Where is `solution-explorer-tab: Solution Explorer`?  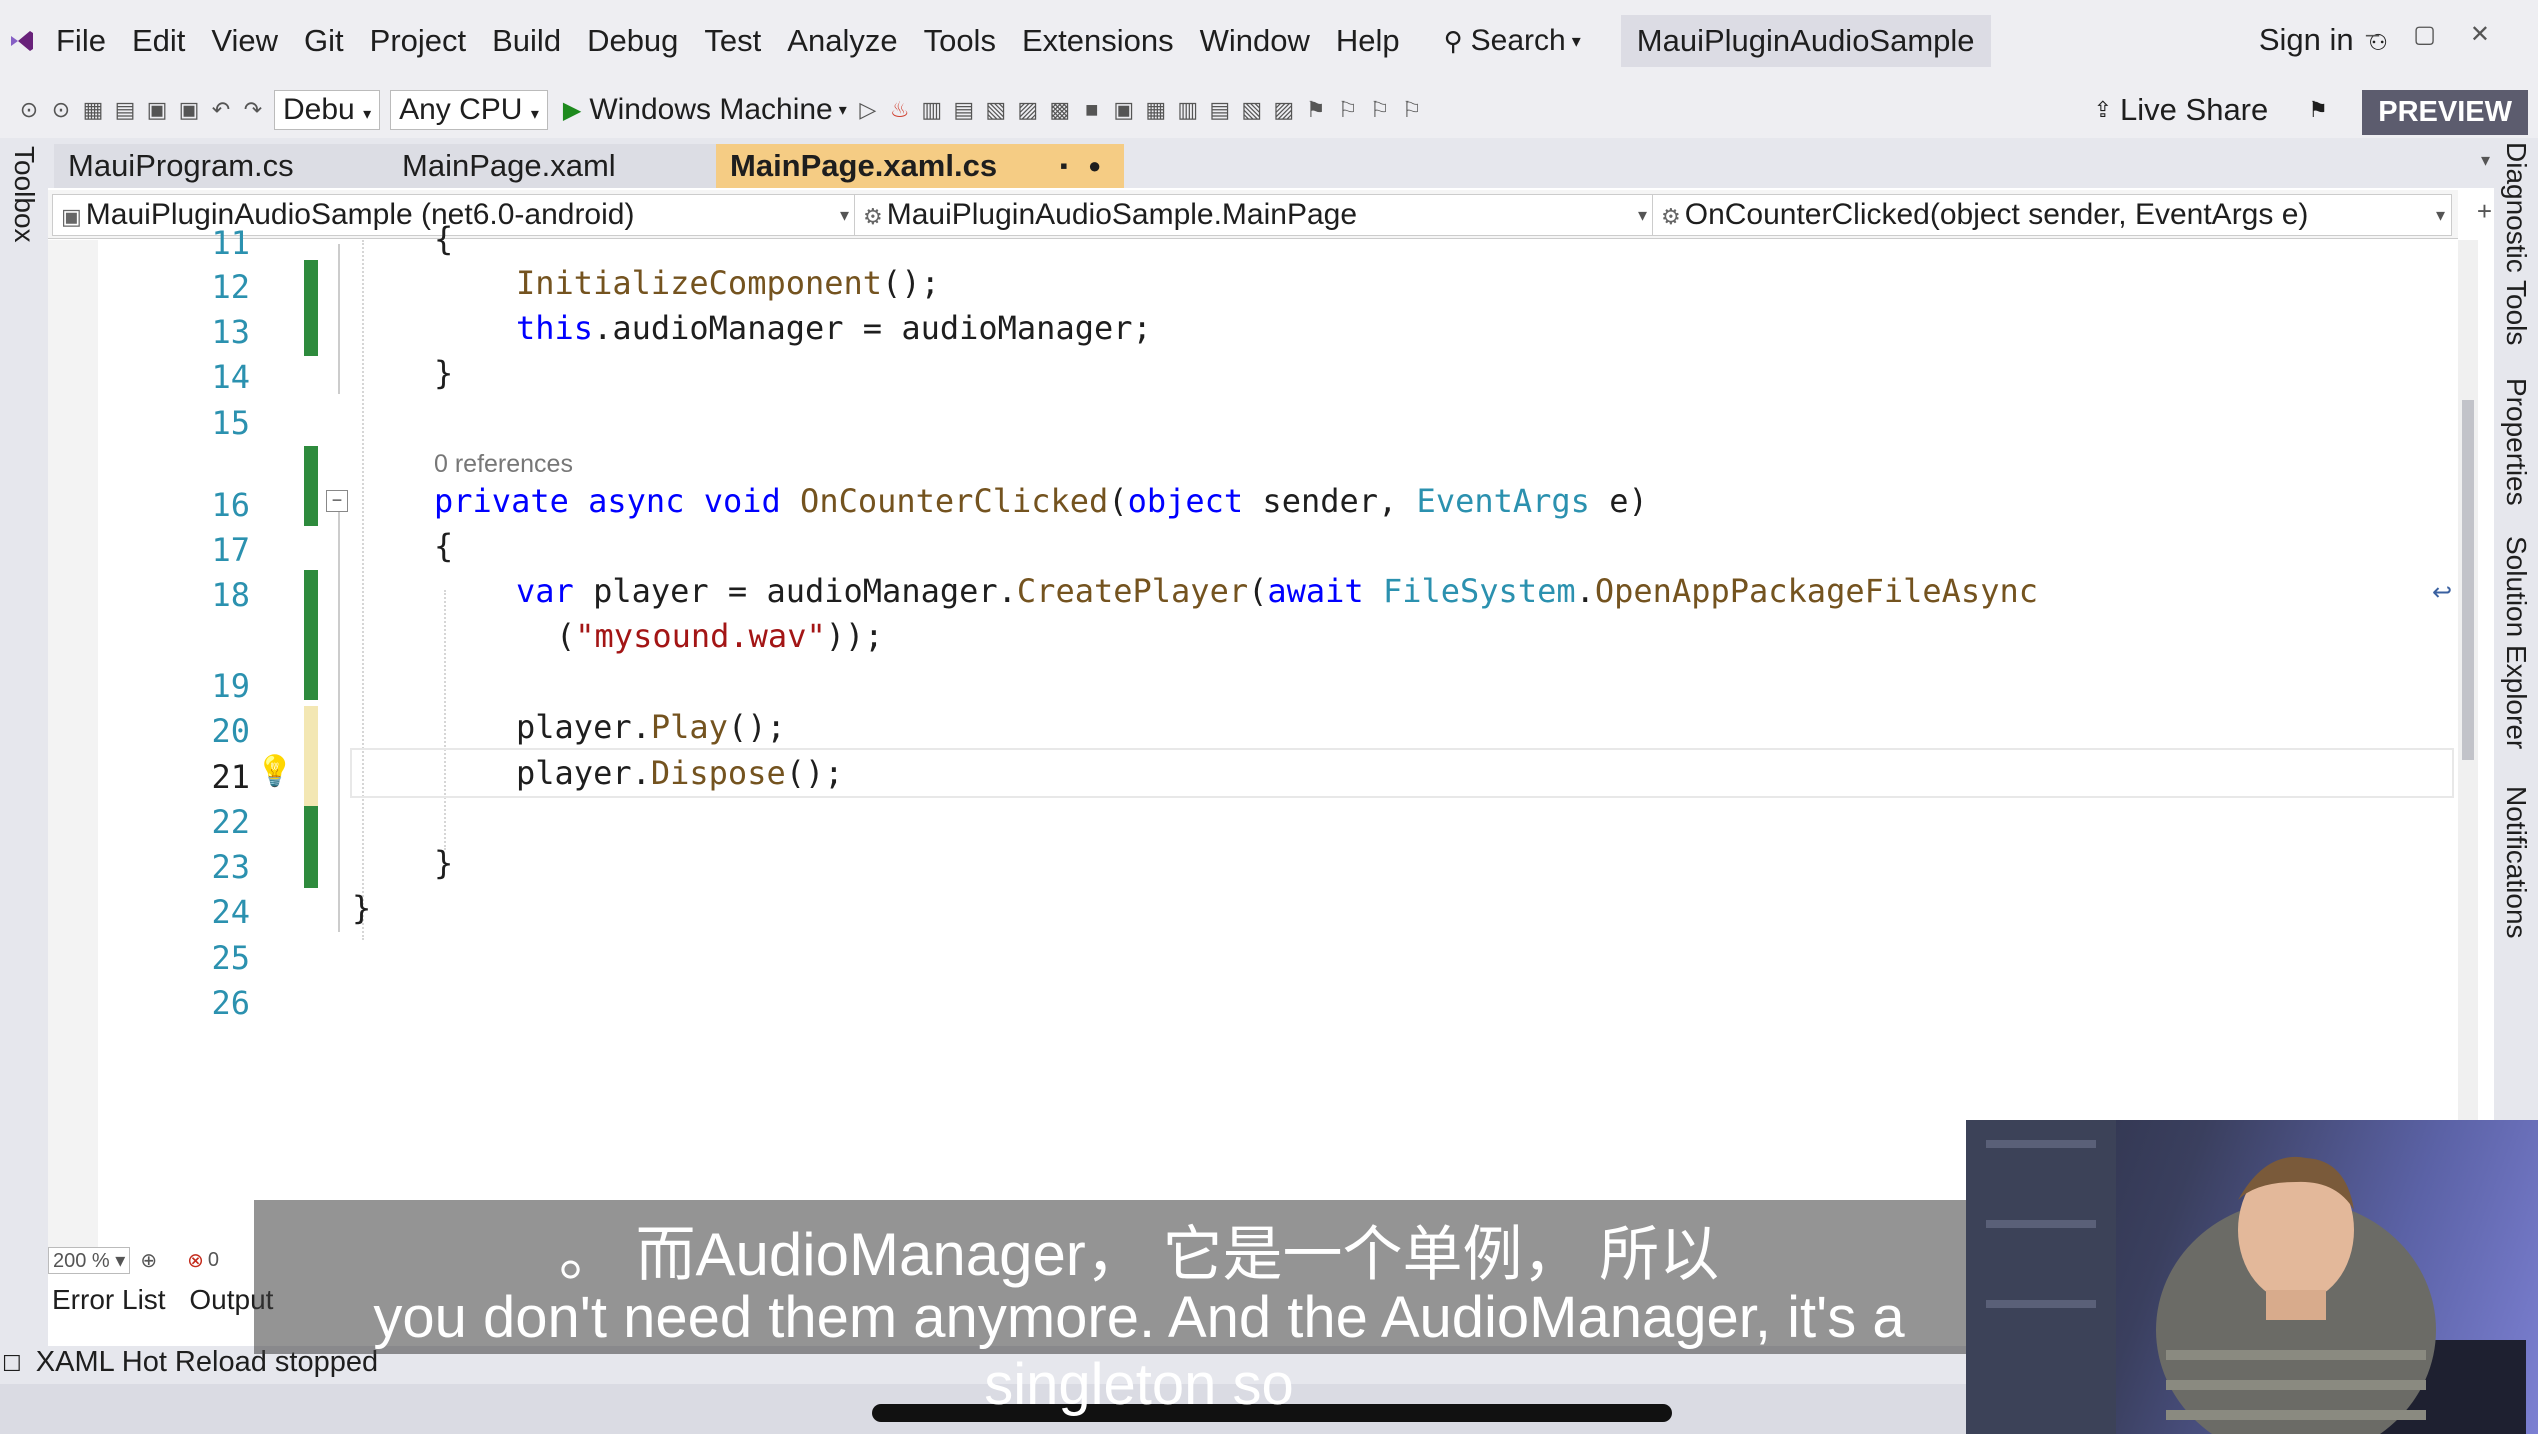 solution-explorer-tab: Solution Explorer is located at coordinates (2516, 642).